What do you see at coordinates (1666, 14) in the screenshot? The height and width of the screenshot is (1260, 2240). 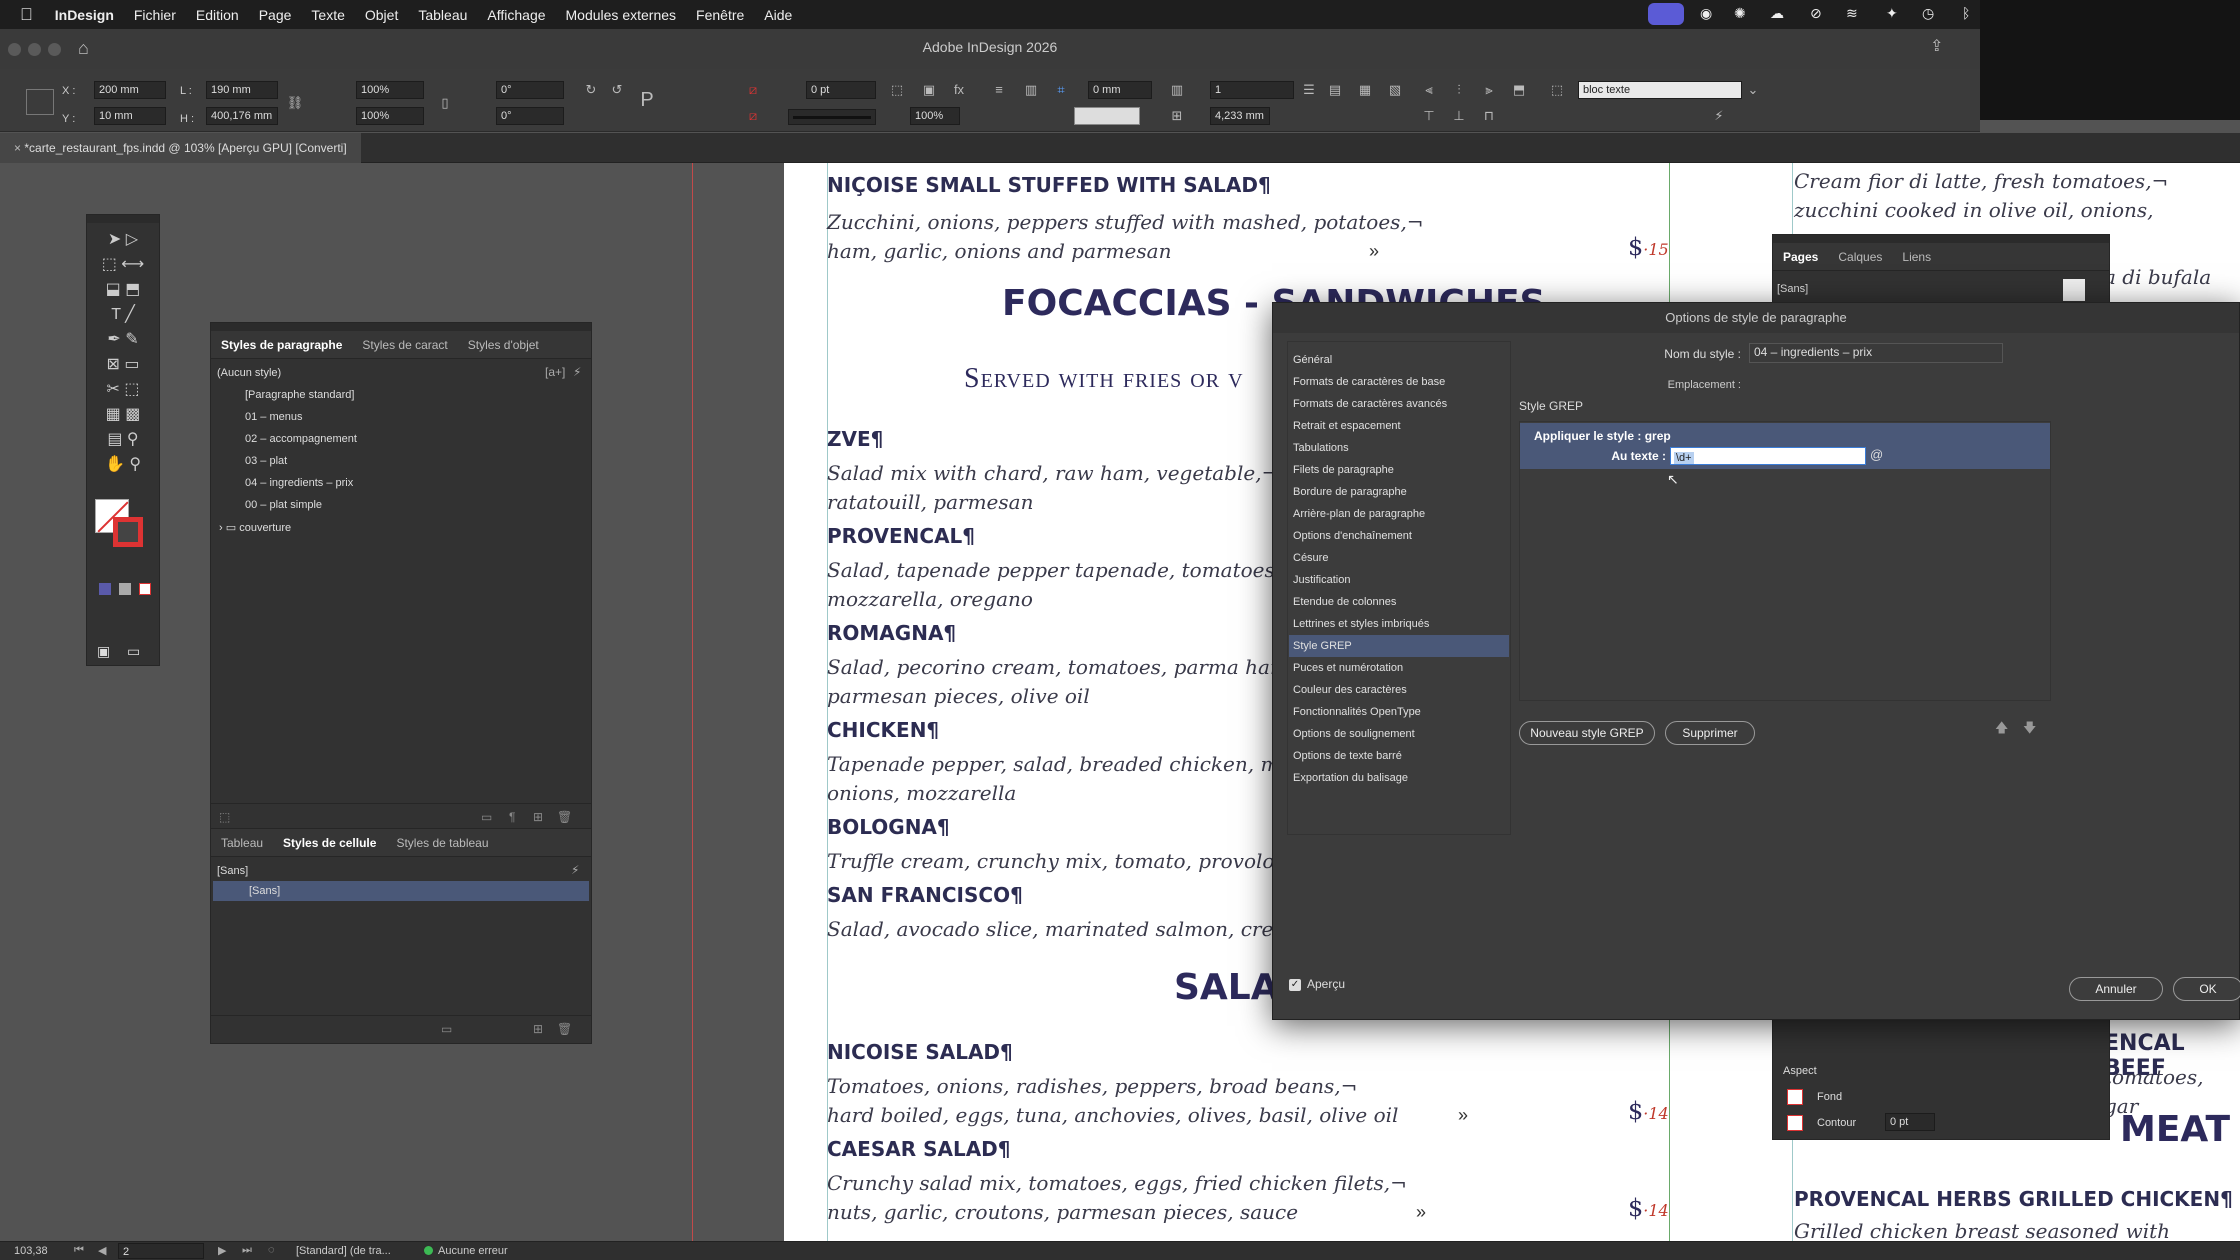 I see `screen-share-icon` at bounding box center [1666, 14].